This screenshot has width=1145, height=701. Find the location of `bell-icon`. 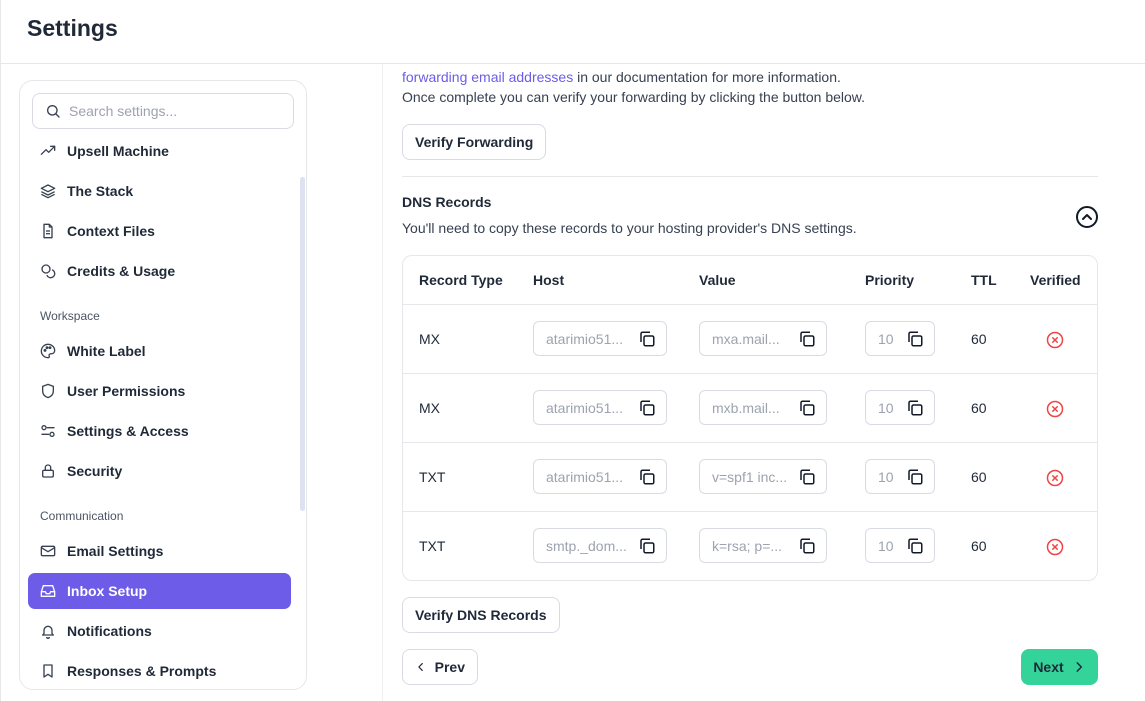

bell-icon is located at coordinates (48, 631).